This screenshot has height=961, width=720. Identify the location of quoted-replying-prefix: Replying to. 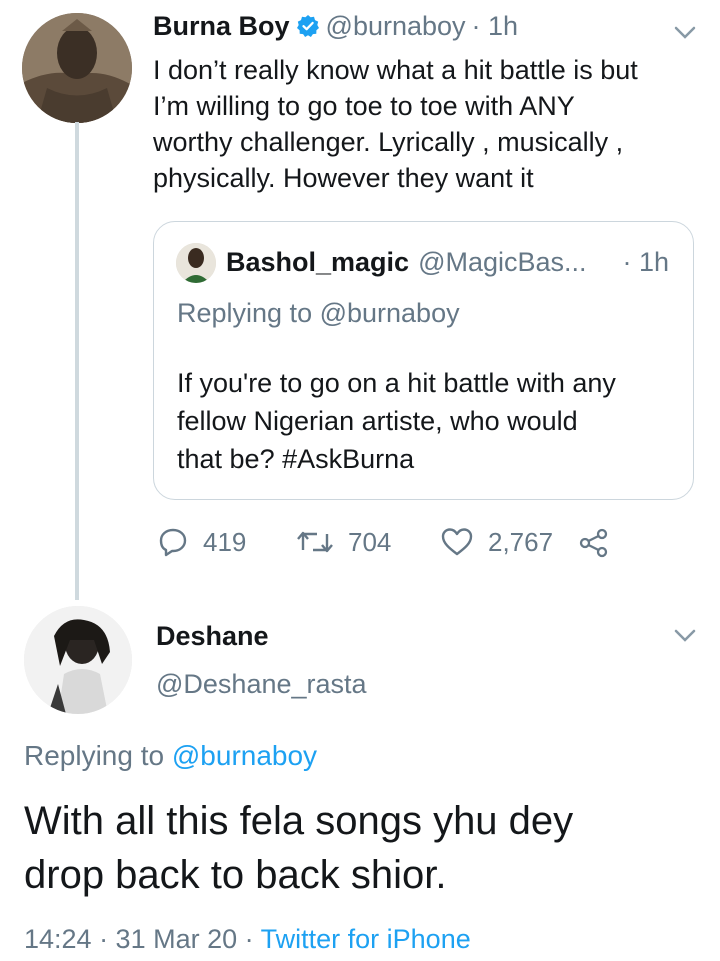
(248, 313).